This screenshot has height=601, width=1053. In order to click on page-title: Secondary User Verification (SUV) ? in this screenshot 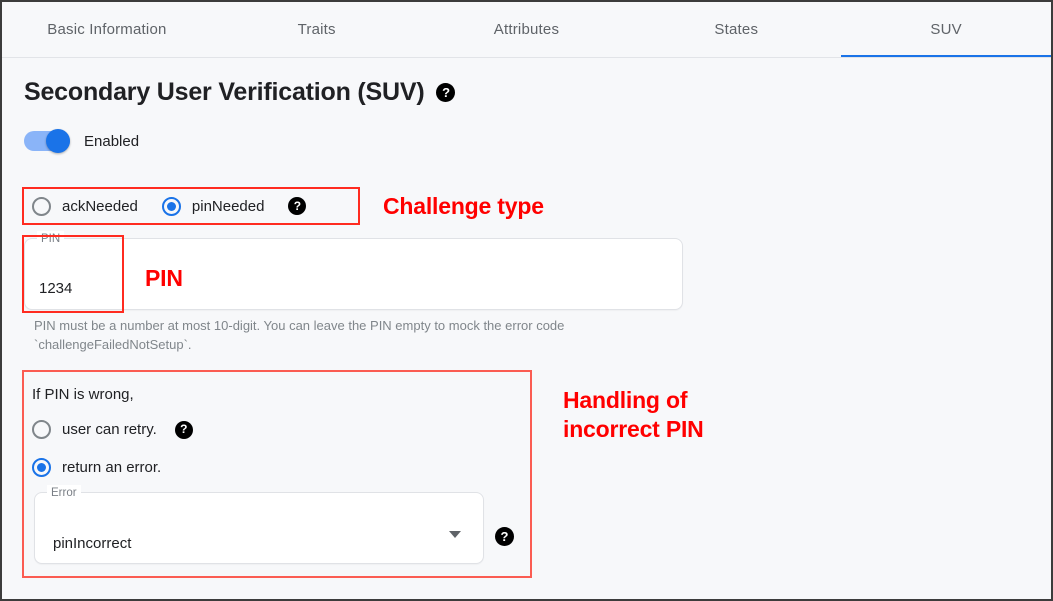, I will do `click(526, 92)`.